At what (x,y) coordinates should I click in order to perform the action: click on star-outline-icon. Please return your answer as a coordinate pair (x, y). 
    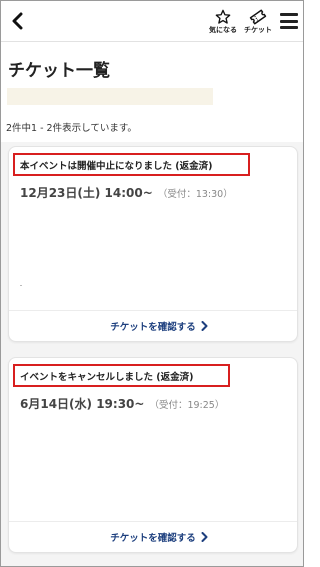
    Looking at the image, I should click on (223, 16).